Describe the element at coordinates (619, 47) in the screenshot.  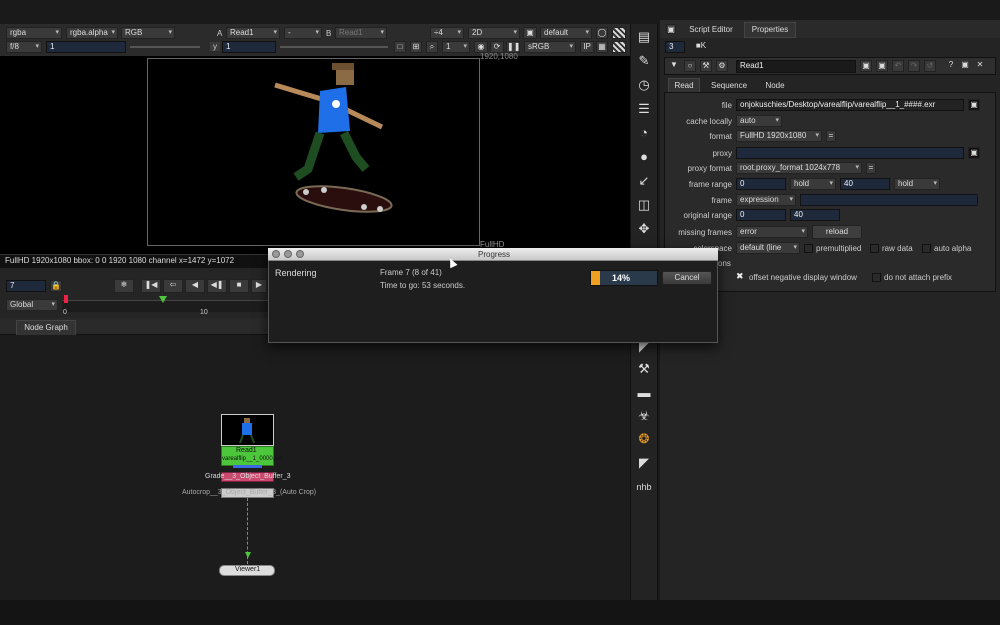
I see `checker-icon` at that location.